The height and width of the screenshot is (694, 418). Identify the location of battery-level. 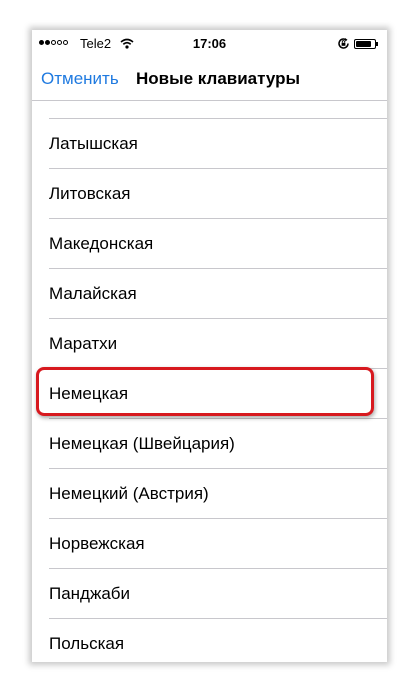
(363, 44).